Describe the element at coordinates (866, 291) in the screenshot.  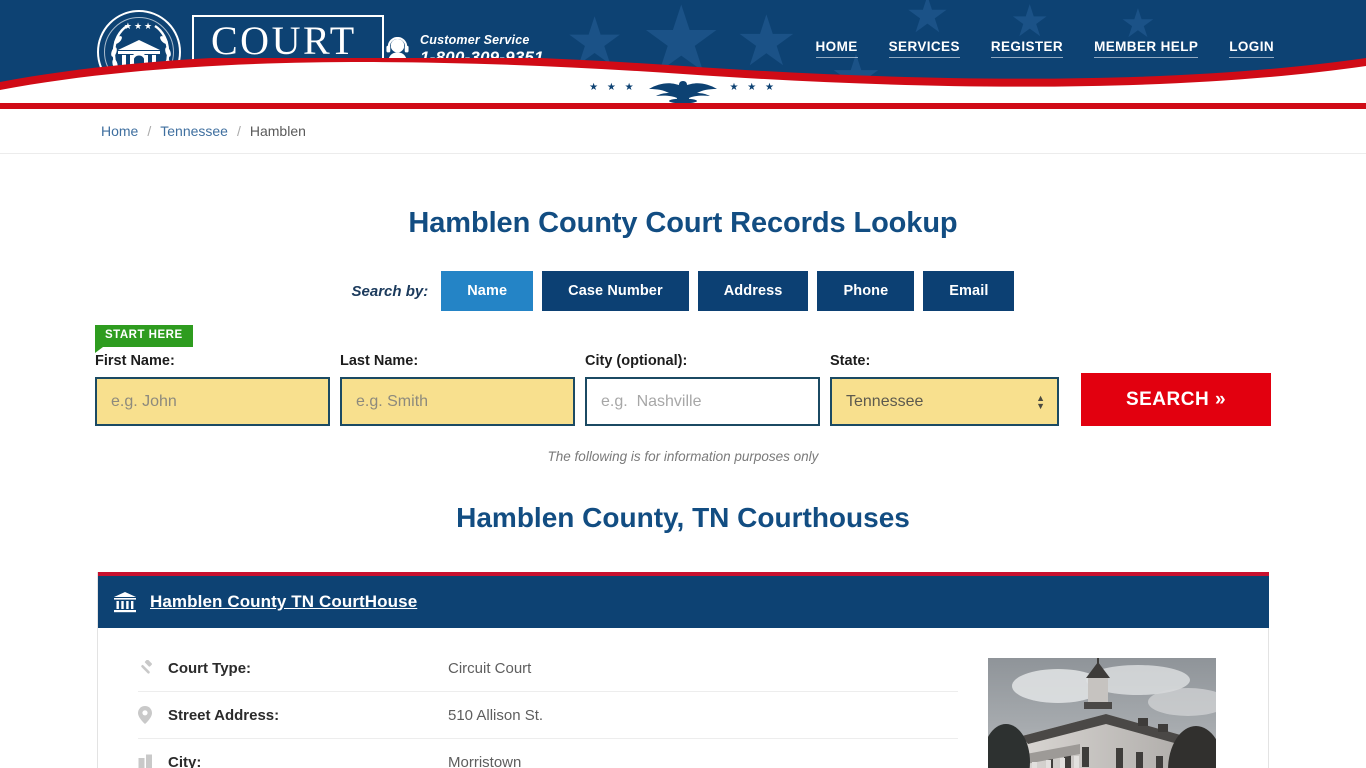
I see `tab-phone: Phone` at that location.